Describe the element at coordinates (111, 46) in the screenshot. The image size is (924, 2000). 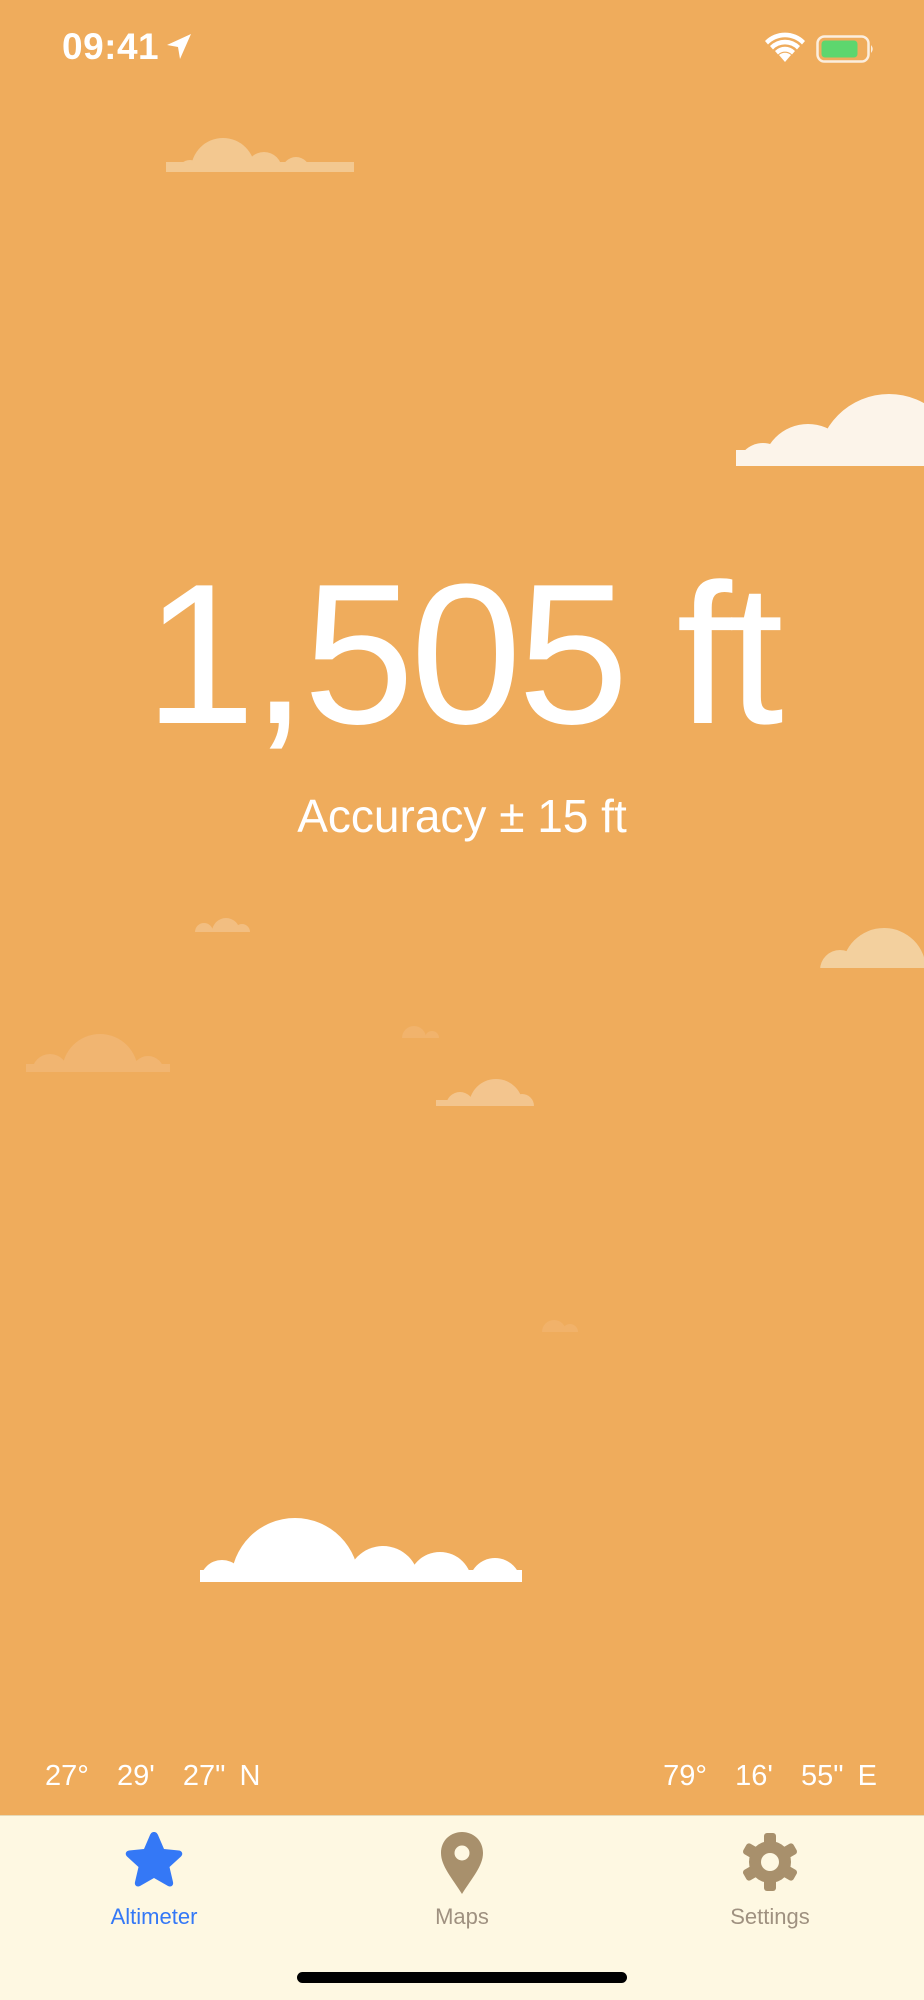
I see `status-time: 09:41` at that location.